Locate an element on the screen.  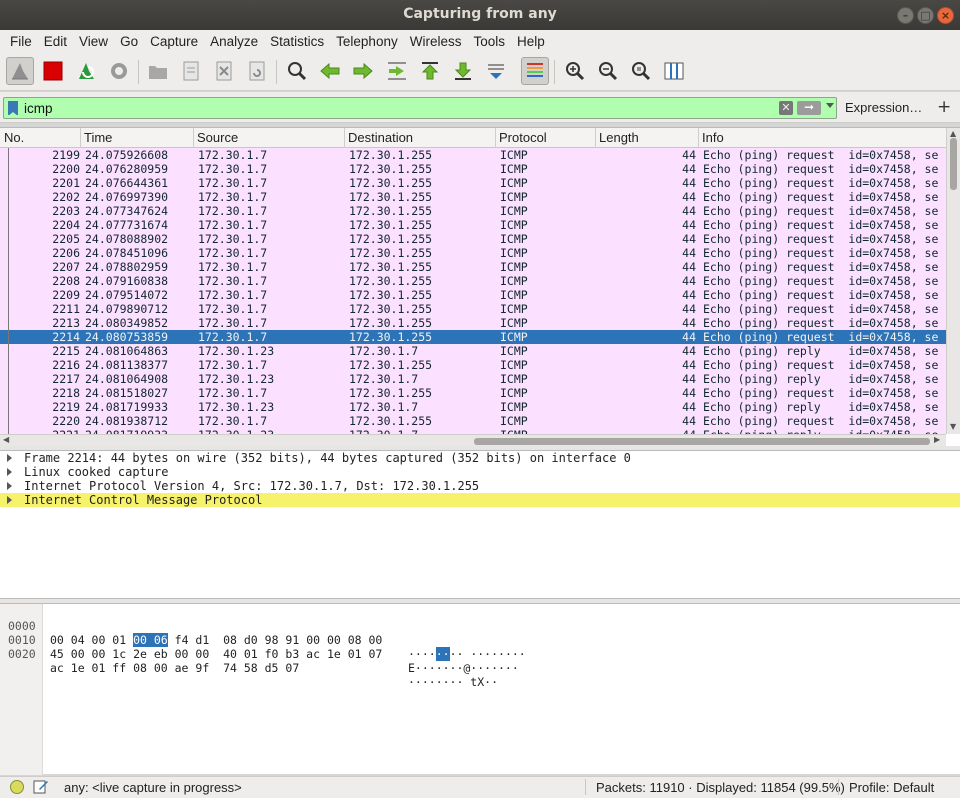
main-toolbar is located at coordinates (480, 72).